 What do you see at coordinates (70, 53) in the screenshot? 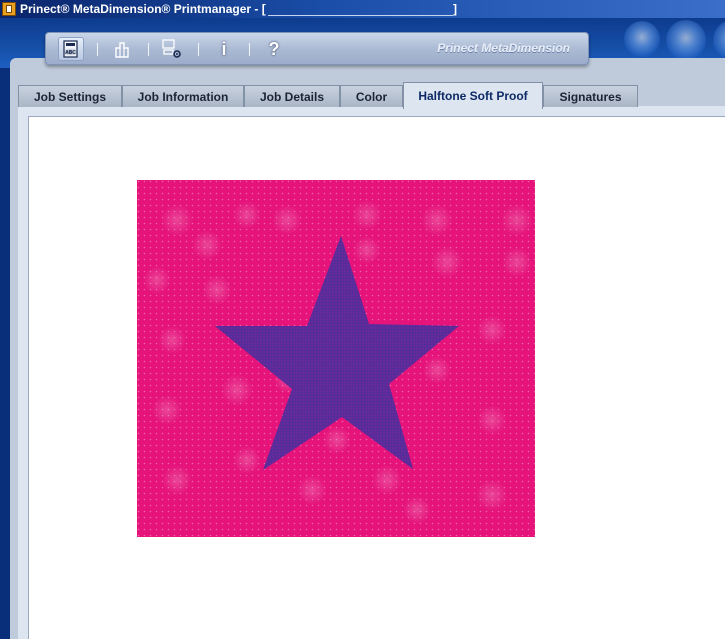
I see `svg-text: ABC` at bounding box center [70, 53].